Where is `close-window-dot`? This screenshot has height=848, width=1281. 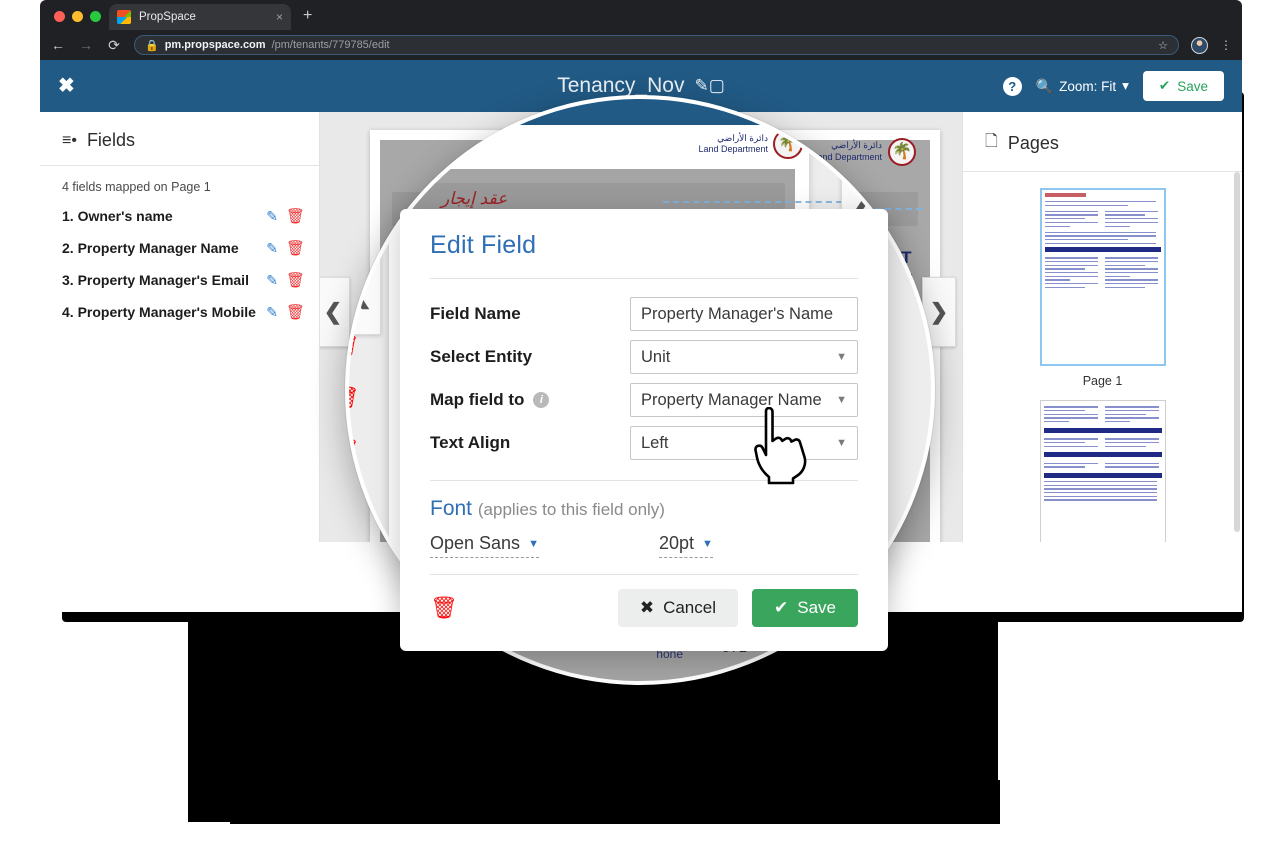
close-window-dot is located at coordinates (59, 16).